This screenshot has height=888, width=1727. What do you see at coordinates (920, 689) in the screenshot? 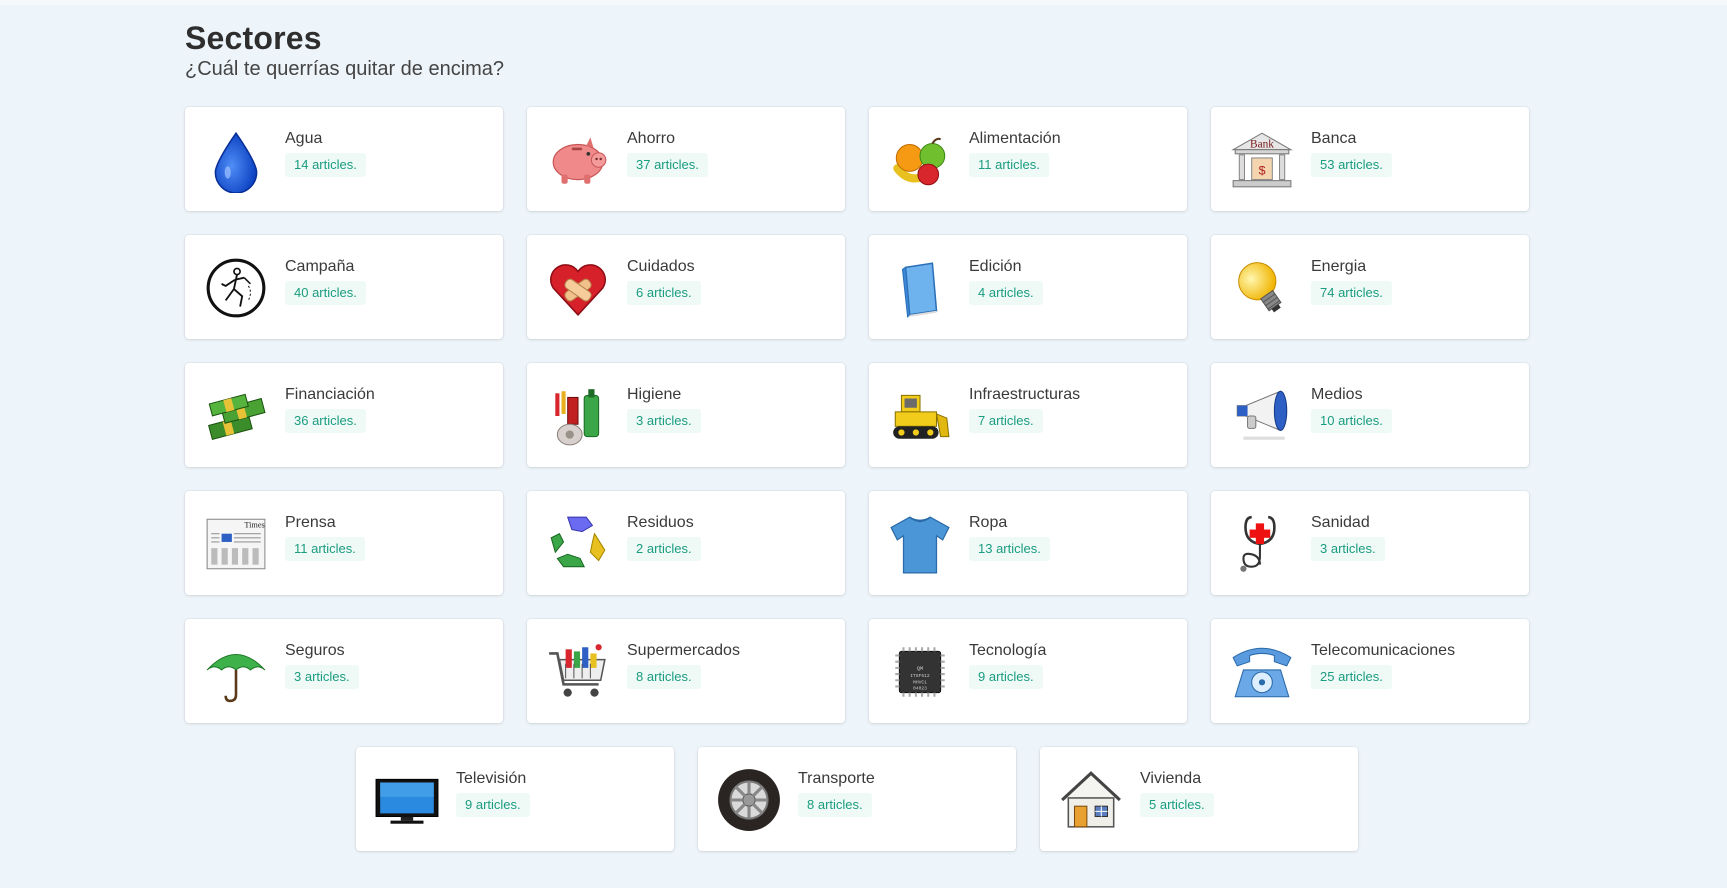
I see `svg-text: 04023` at bounding box center [920, 689].